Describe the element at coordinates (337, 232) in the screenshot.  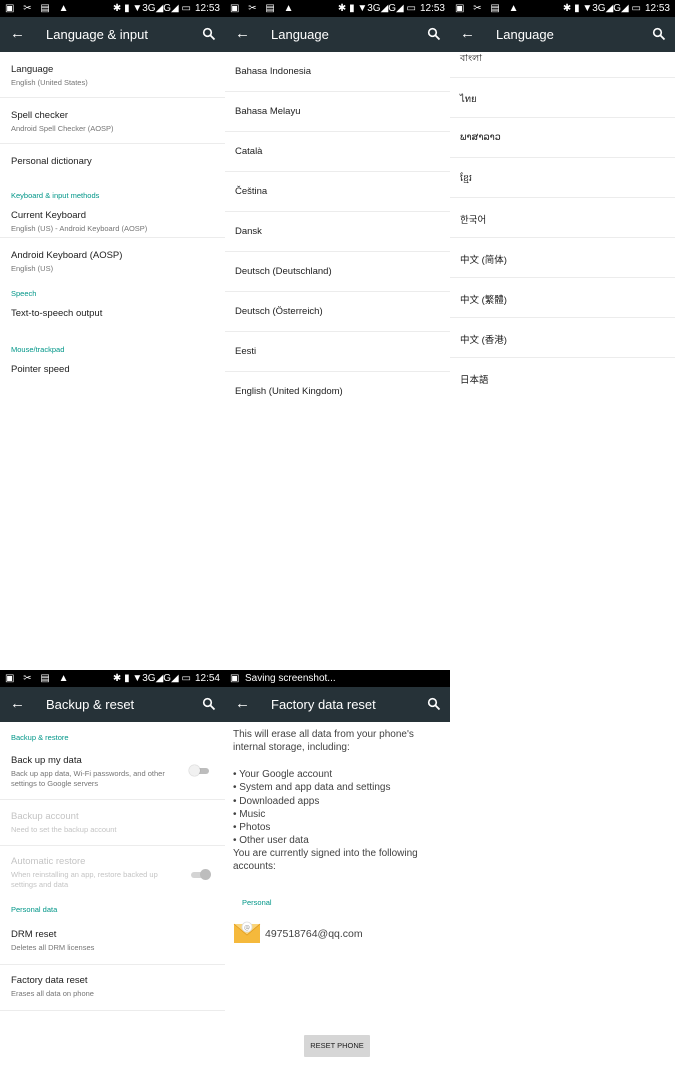
I see `language-item: Dansk` at that location.